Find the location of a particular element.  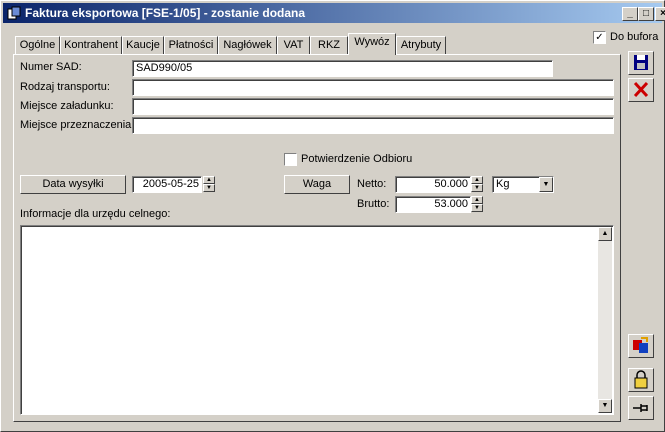

refresh-button is located at coordinates (641, 346).